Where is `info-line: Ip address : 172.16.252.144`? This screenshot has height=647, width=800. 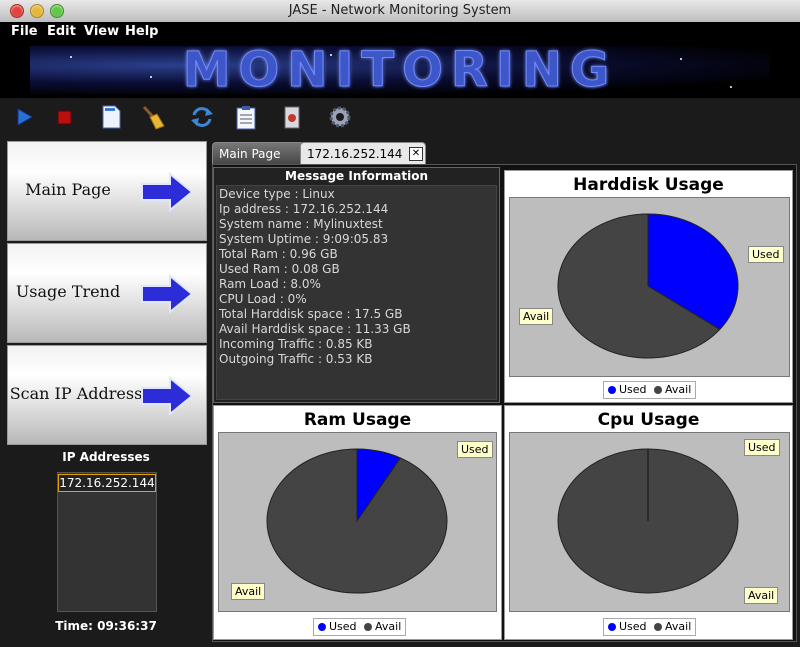 info-line: Ip address : 172.16.252.144 is located at coordinates (304, 209).